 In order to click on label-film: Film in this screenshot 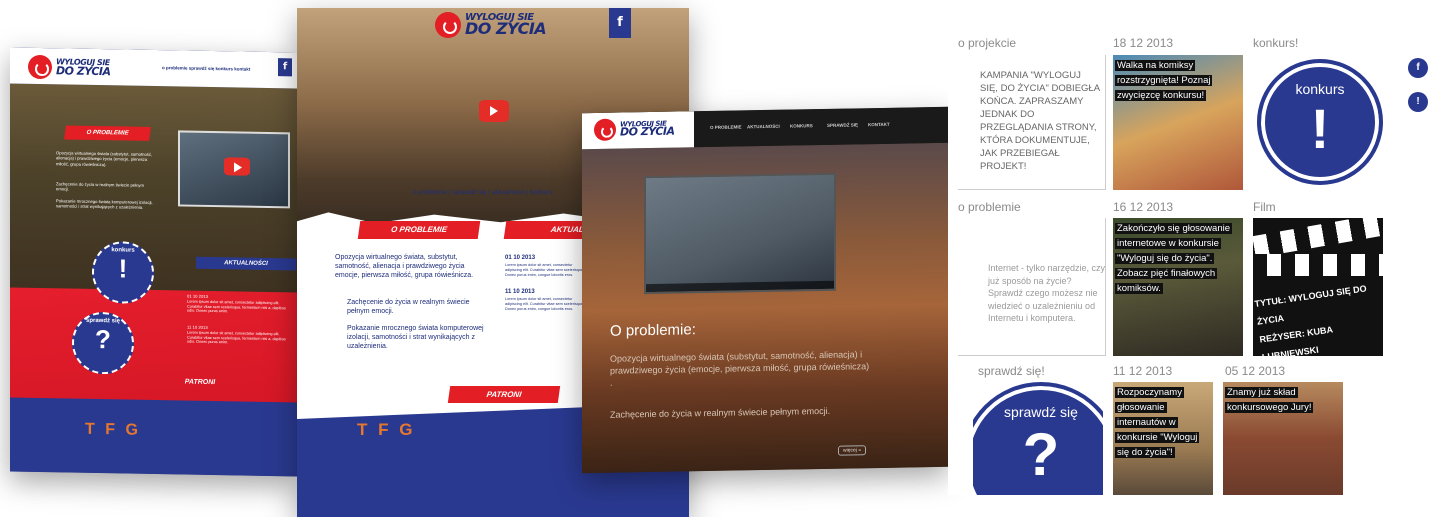, I will do `click(1264, 207)`.